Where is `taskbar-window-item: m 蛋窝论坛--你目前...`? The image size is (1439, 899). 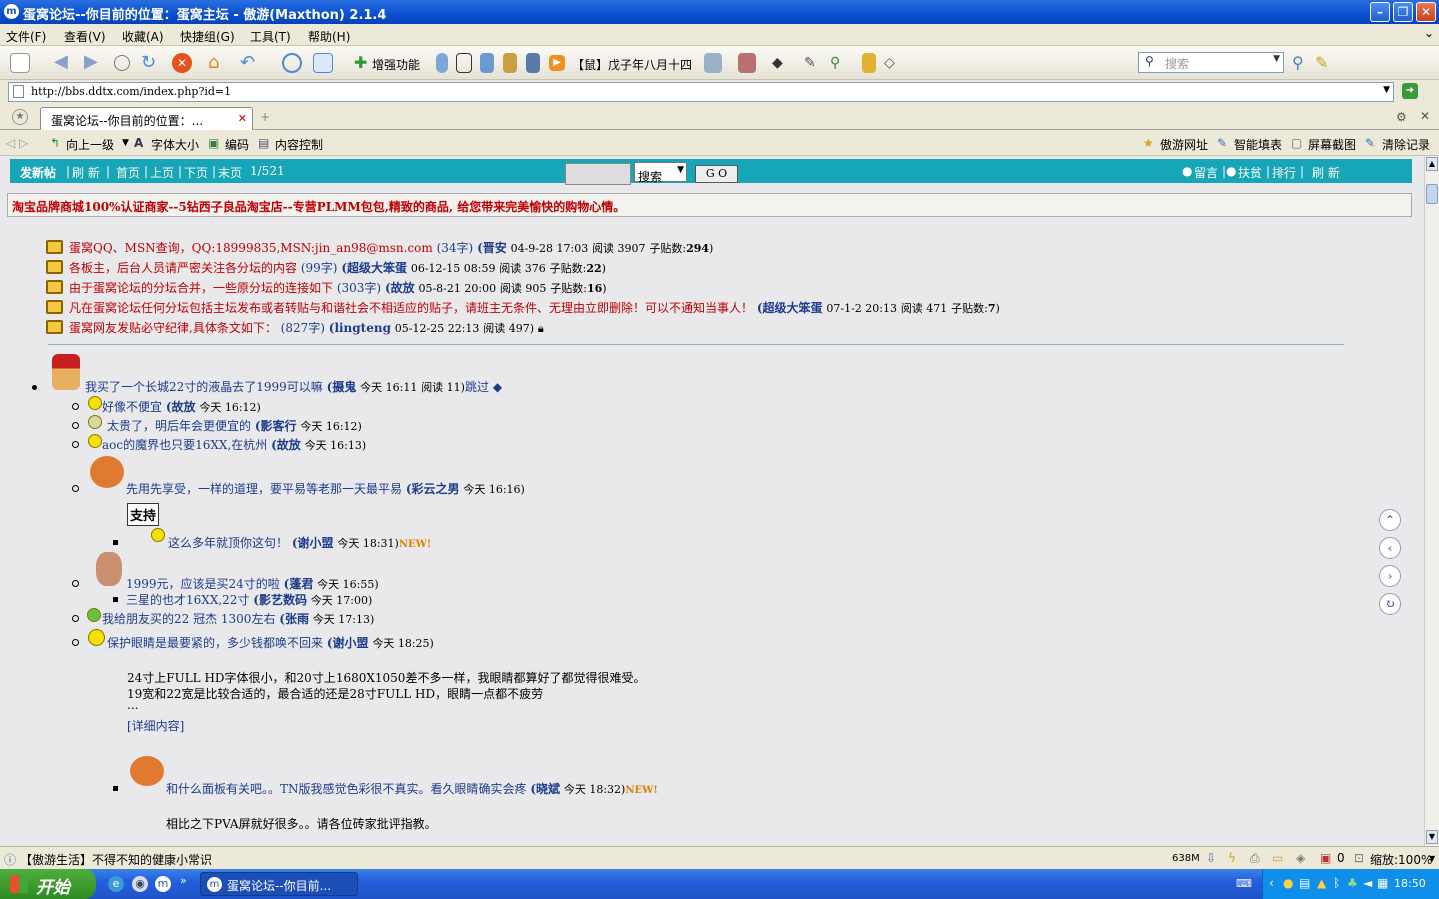 taskbar-window-item: m 蛋窝论坛--你目前... is located at coordinates (279, 884).